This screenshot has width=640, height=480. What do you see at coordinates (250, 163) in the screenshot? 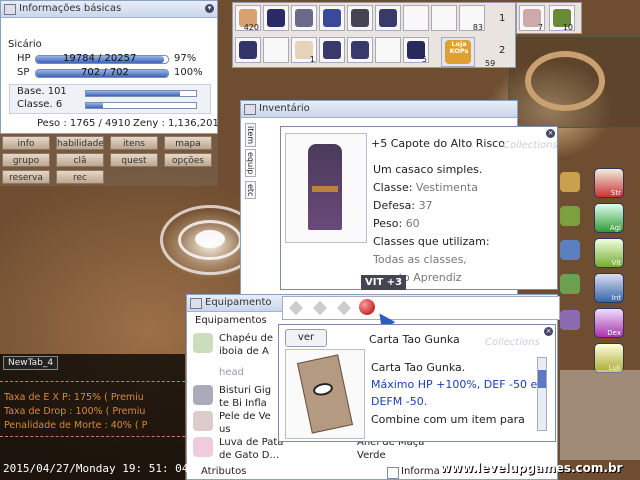
I see `inventory-tab-equip: equip` at bounding box center [250, 163].